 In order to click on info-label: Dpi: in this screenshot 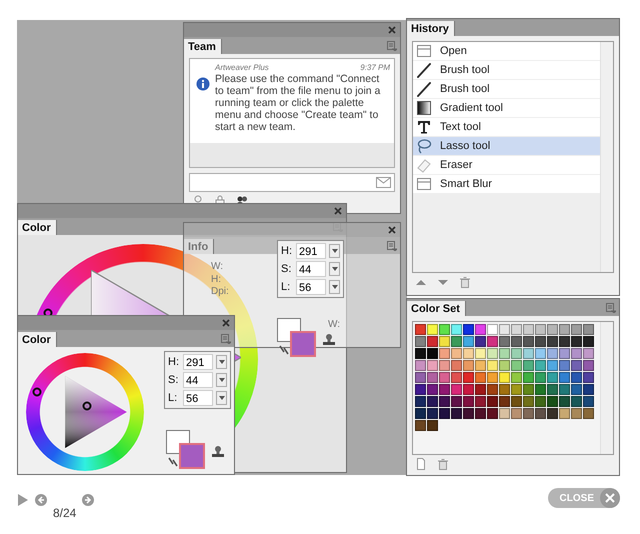, I will do `click(220, 291)`.